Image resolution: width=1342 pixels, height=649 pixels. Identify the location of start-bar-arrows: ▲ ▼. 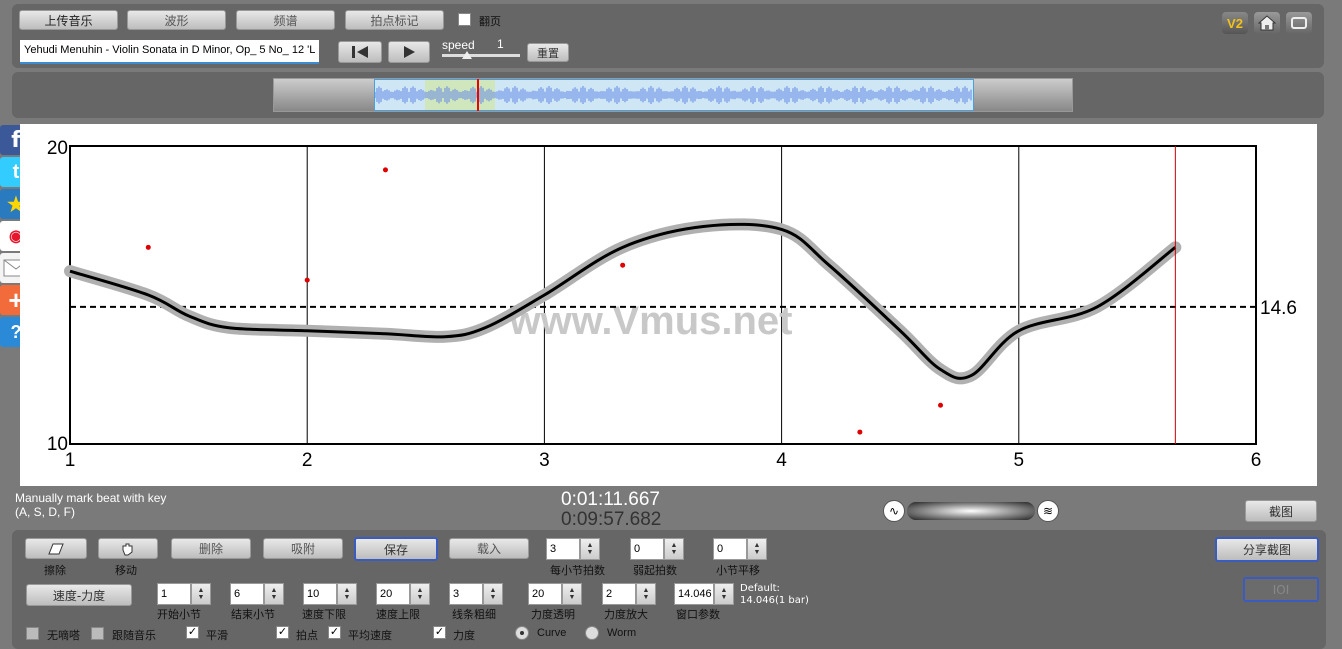
(201, 594).